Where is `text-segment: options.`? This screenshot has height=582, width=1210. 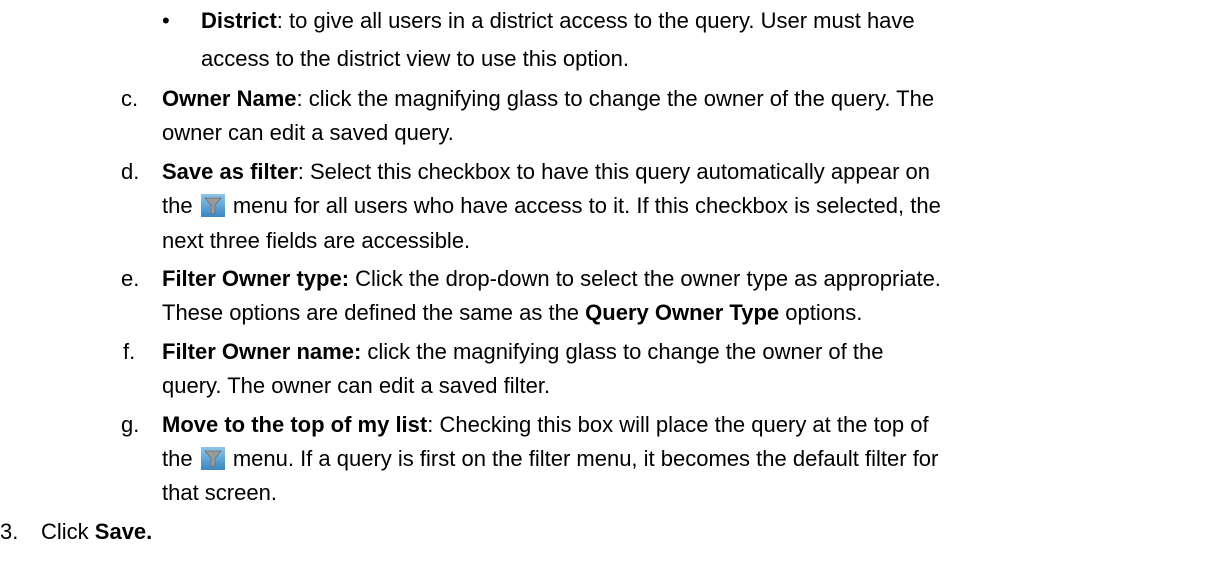 text-segment: options. is located at coordinates (821, 312).